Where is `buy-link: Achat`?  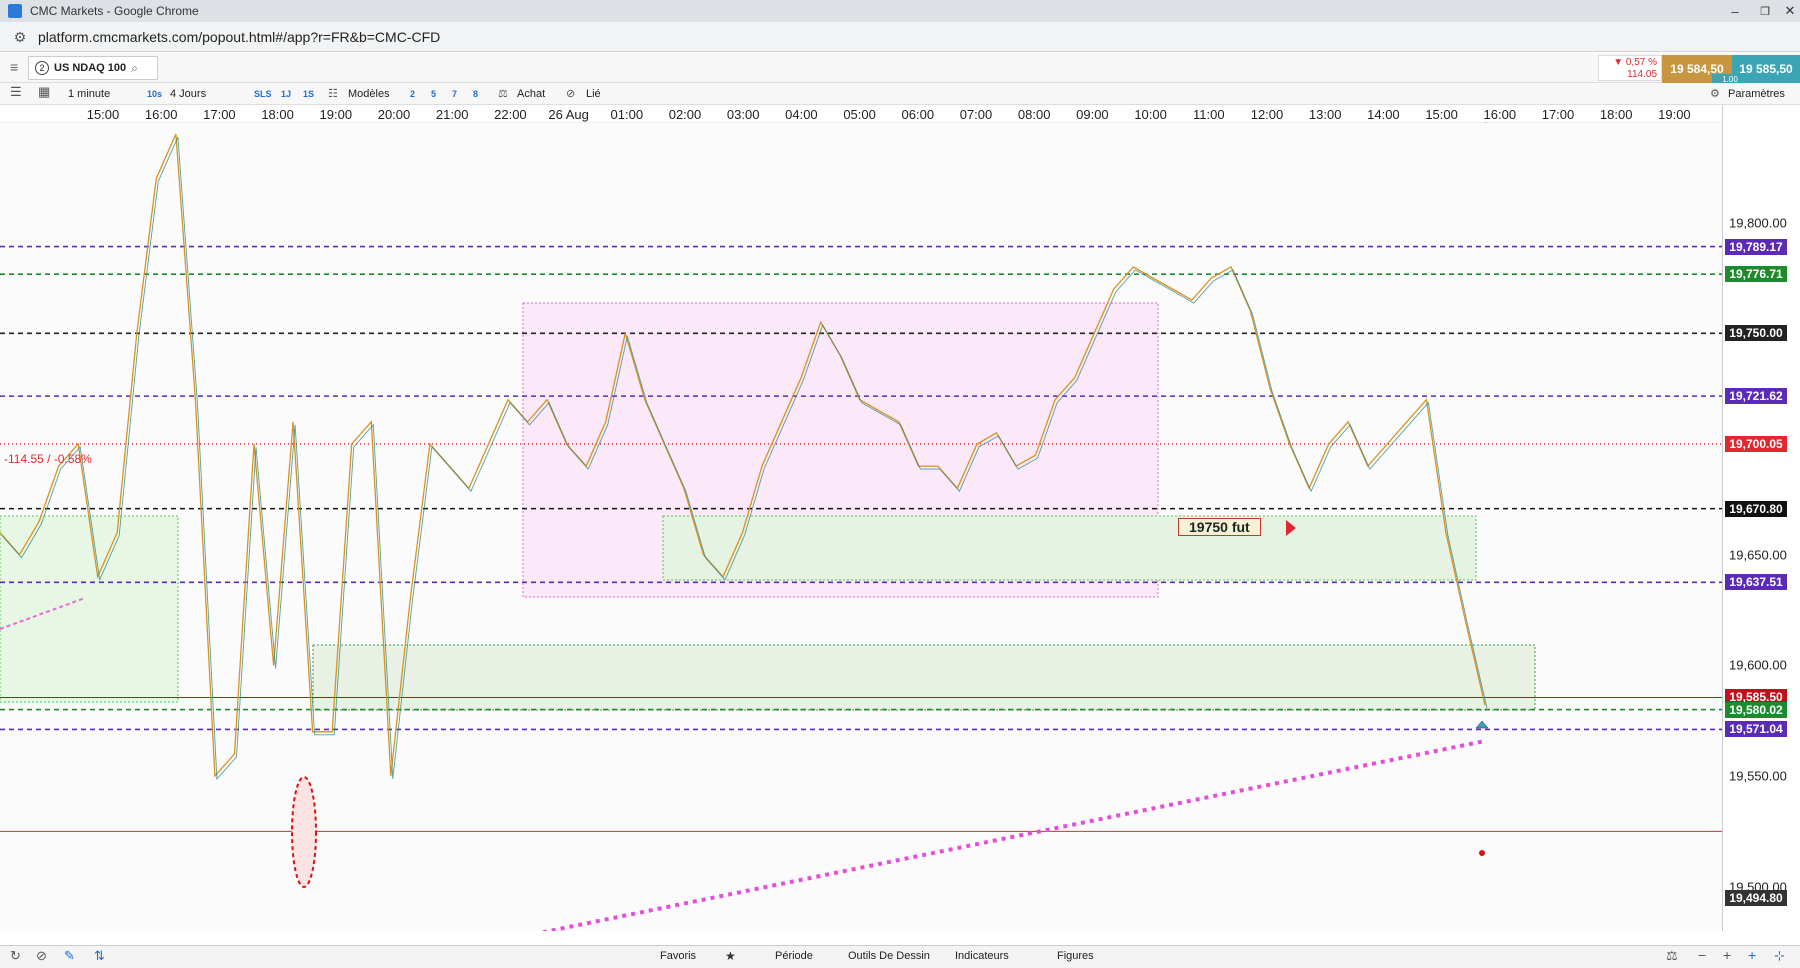 buy-link: Achat is located at coordinates (531, 94).